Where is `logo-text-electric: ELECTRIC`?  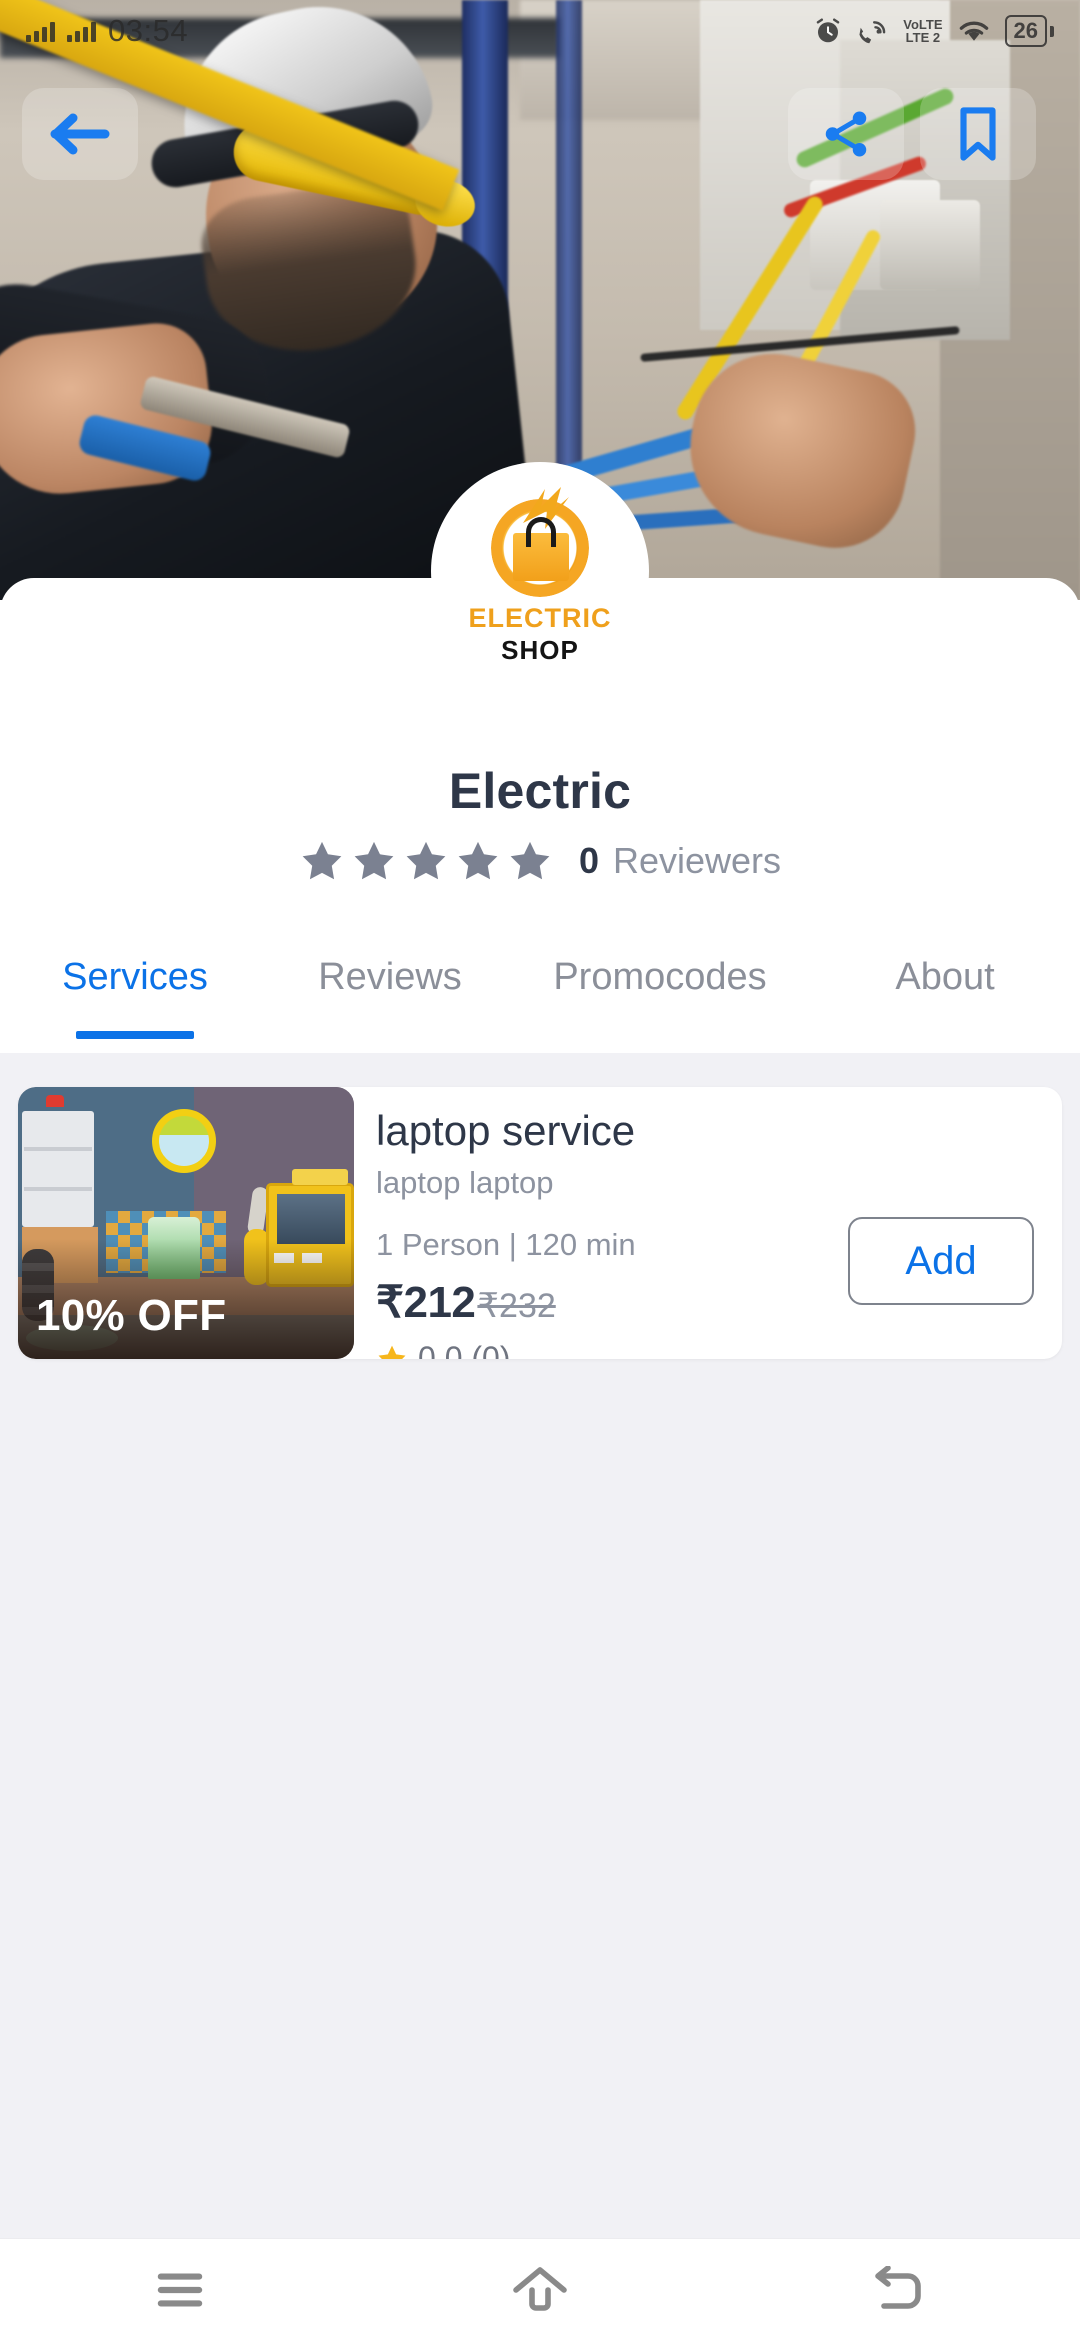 logo-text-electric: ELECTRIC is located at coordinates (540, 617).